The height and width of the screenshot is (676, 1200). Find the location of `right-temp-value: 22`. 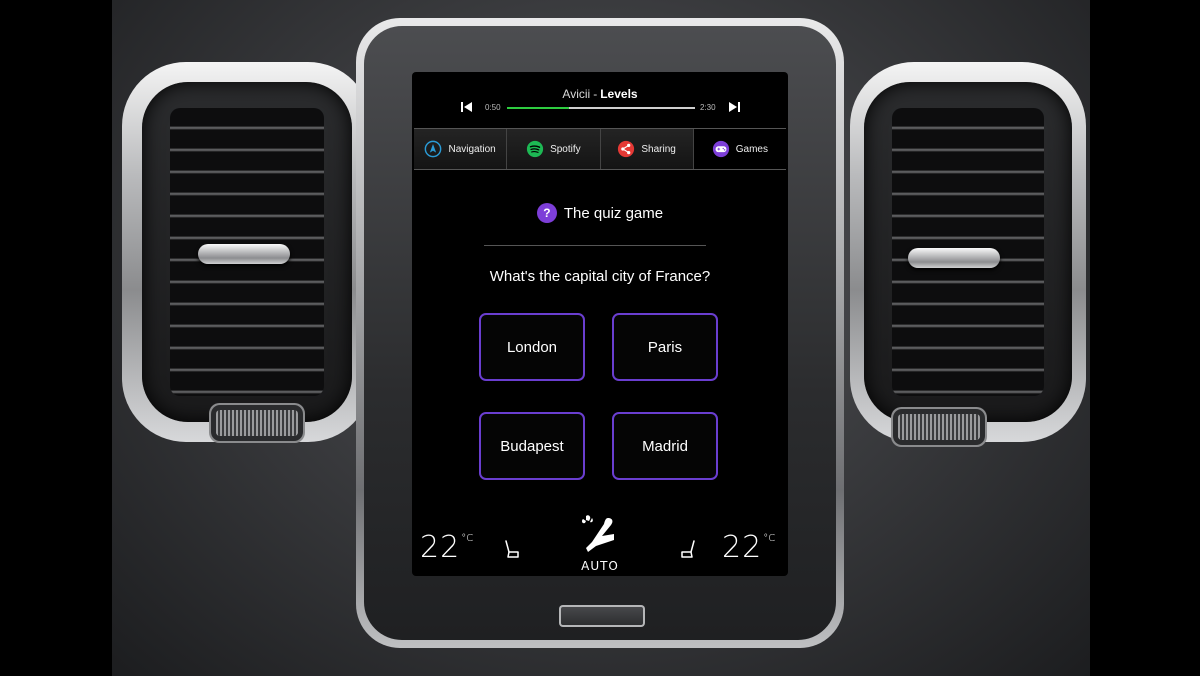

right-temp-value: 22 is located at coordinates (742, 547).